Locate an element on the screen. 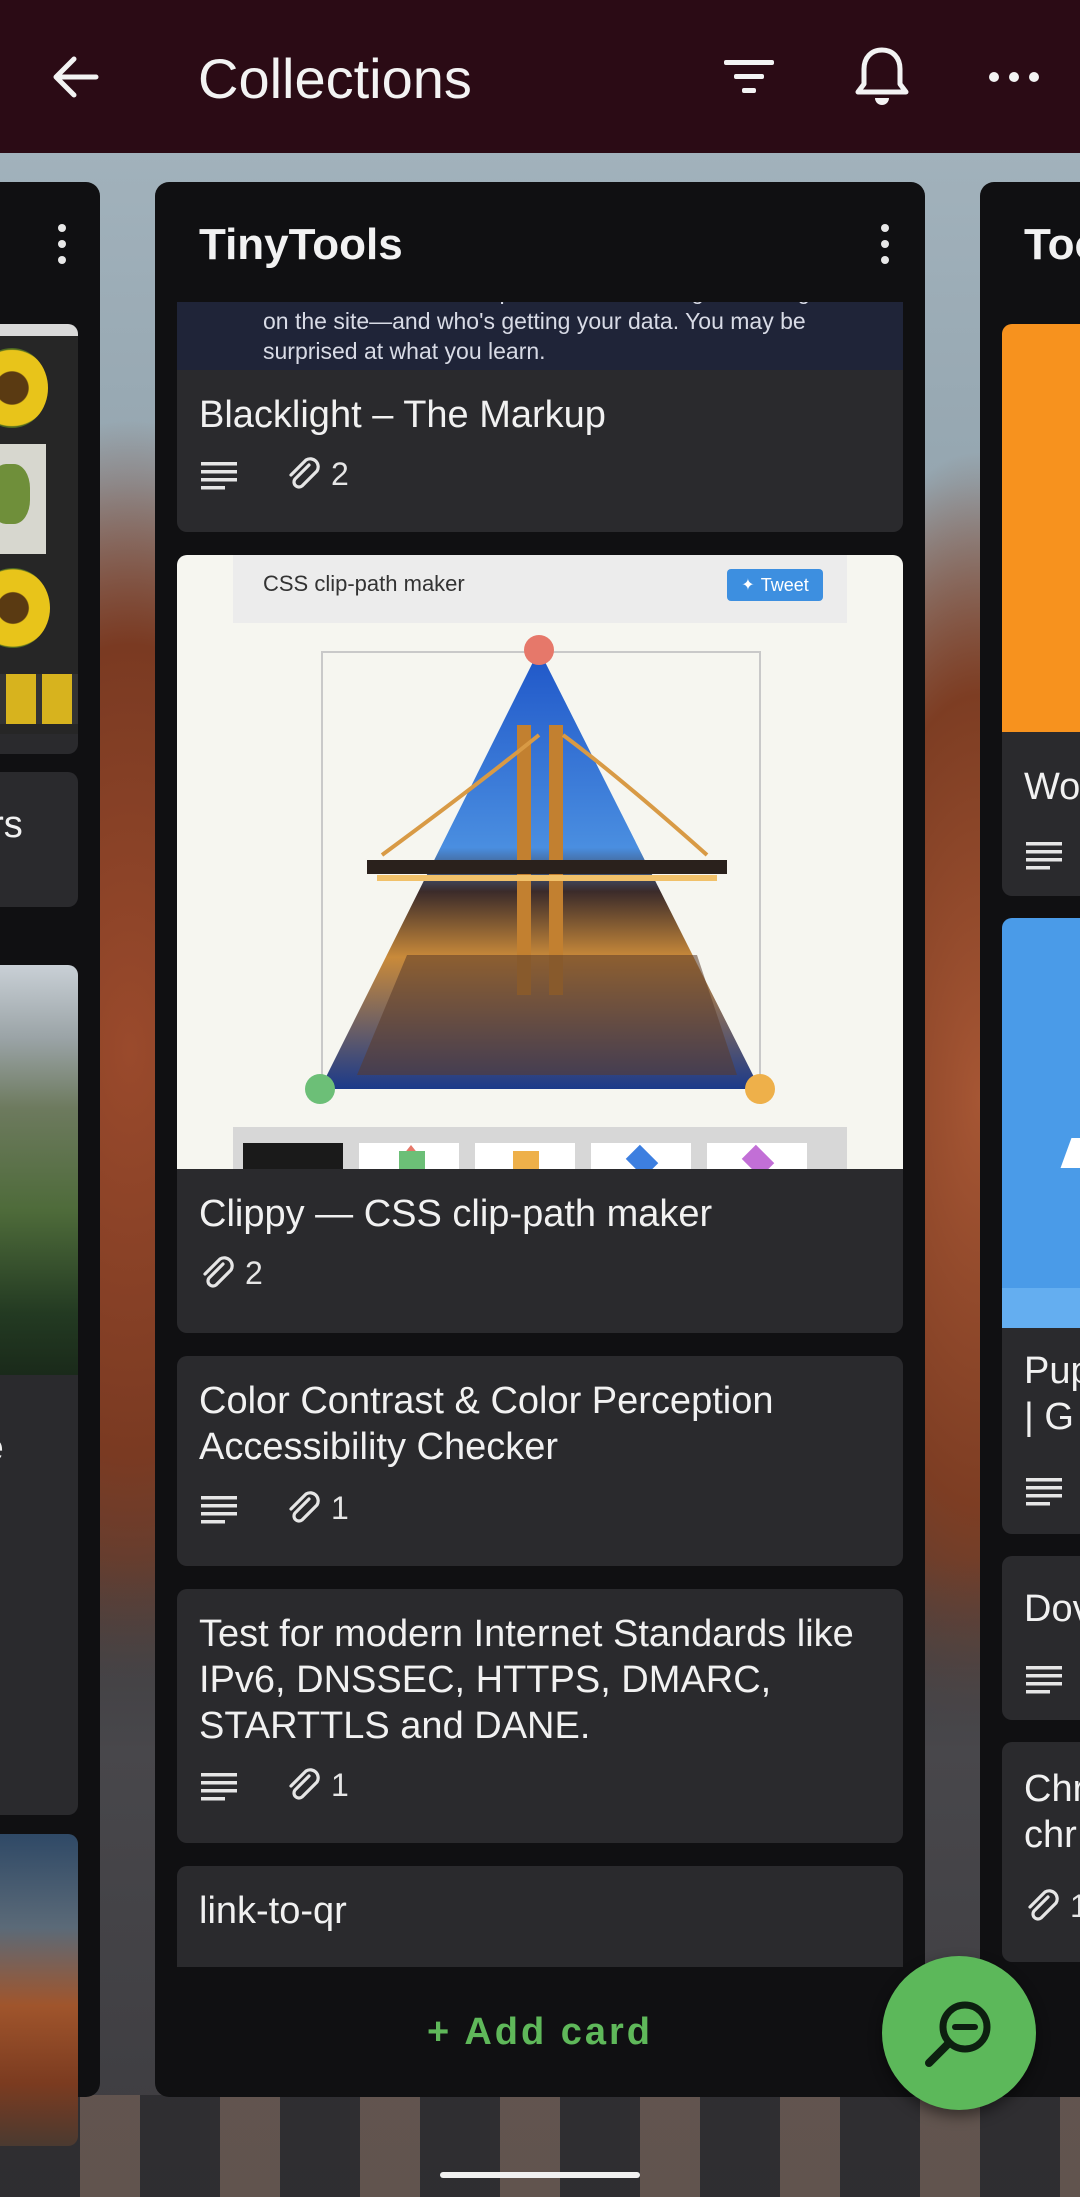 Image resolution: width=1080 pixels, height=2197 pixels. filter-icon is located at coordinates (749, 77).